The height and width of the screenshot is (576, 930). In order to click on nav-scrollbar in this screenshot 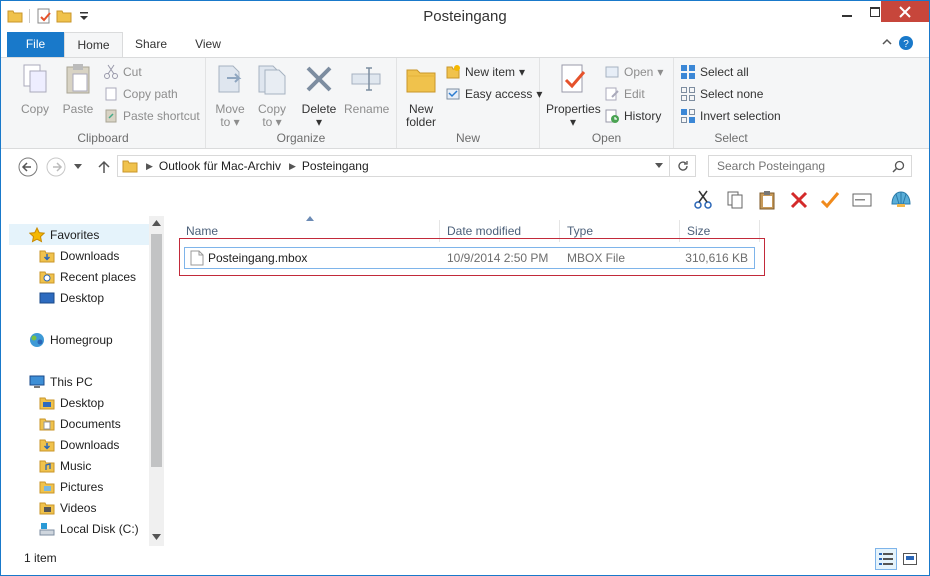, I will do `click(156, 381)`.